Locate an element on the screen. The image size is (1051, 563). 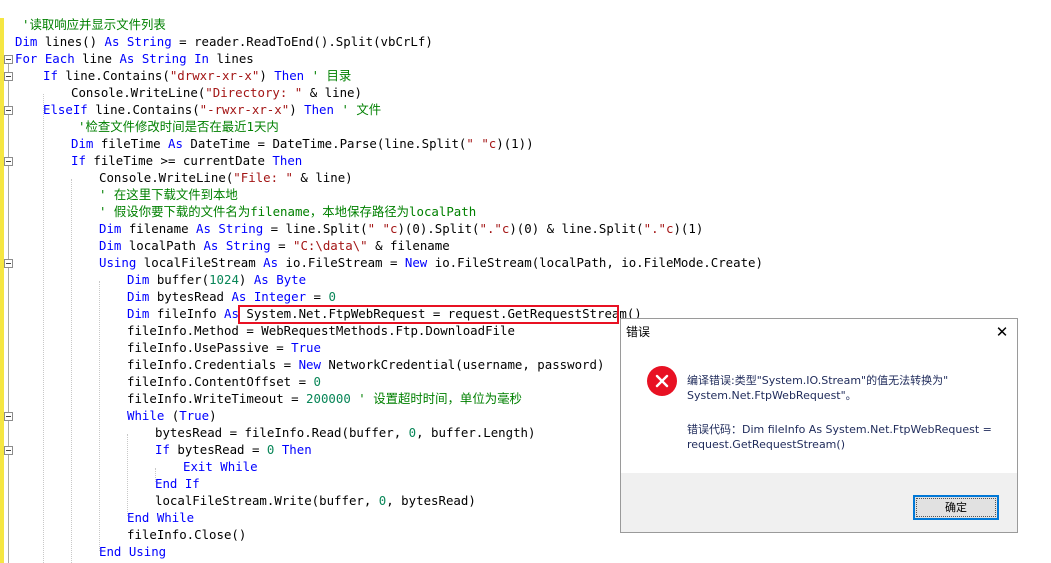
code-token: ElseIf is located at coordinates (65, 109).